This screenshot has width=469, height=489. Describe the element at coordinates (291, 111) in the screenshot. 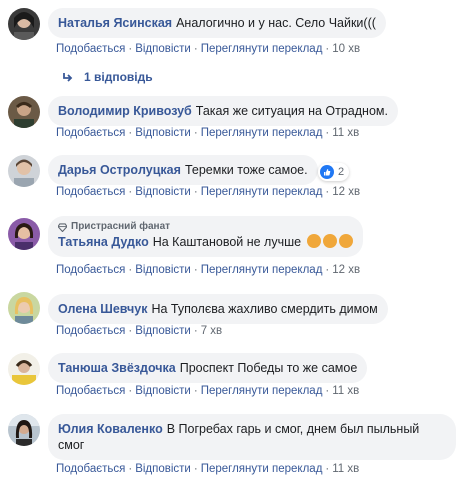

I see `comment-text: Такая же ситуация на Отрадном.` at that location.